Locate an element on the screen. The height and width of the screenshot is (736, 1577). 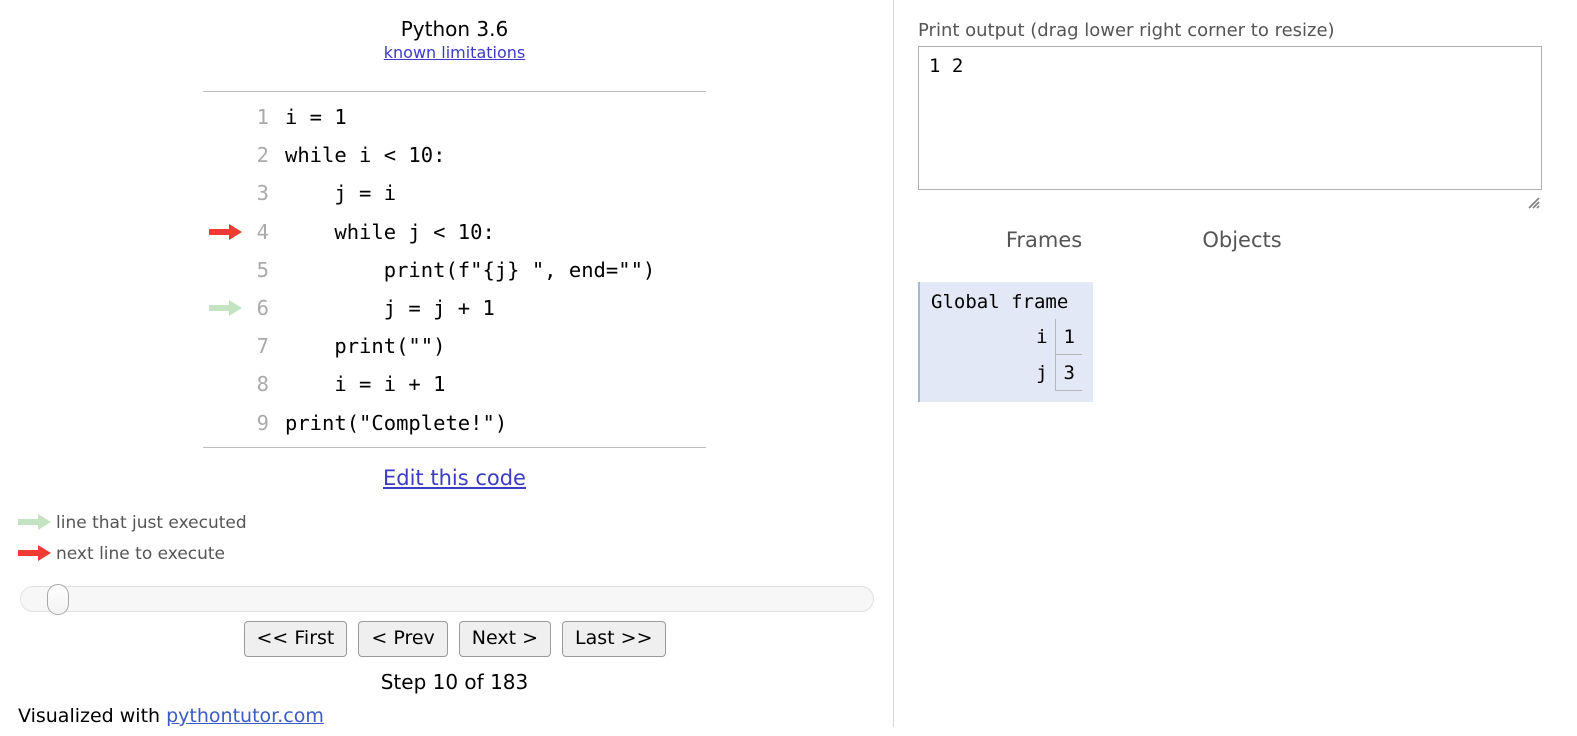
line-code: print(f"{j} ", end="") is located at coordinates (470, 269).